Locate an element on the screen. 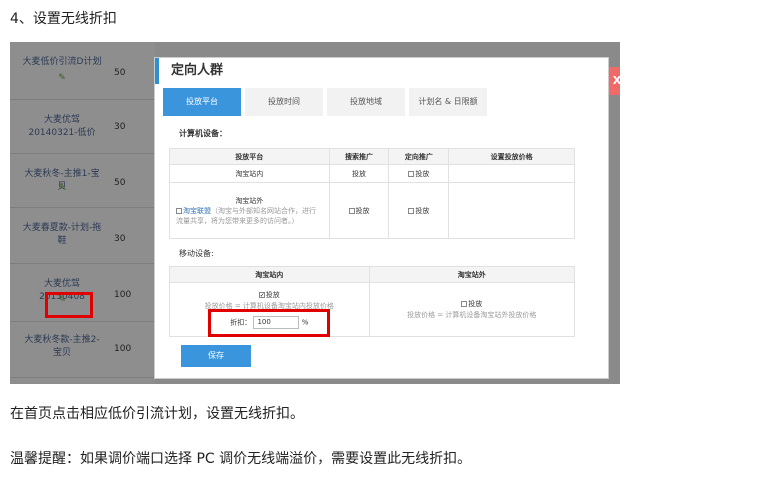 This screenshot has width=779, height=483. modal-tabs: 投放平台 投放时间 投放地域 计划名 & 日限额 is located at coordinates (327, 102).